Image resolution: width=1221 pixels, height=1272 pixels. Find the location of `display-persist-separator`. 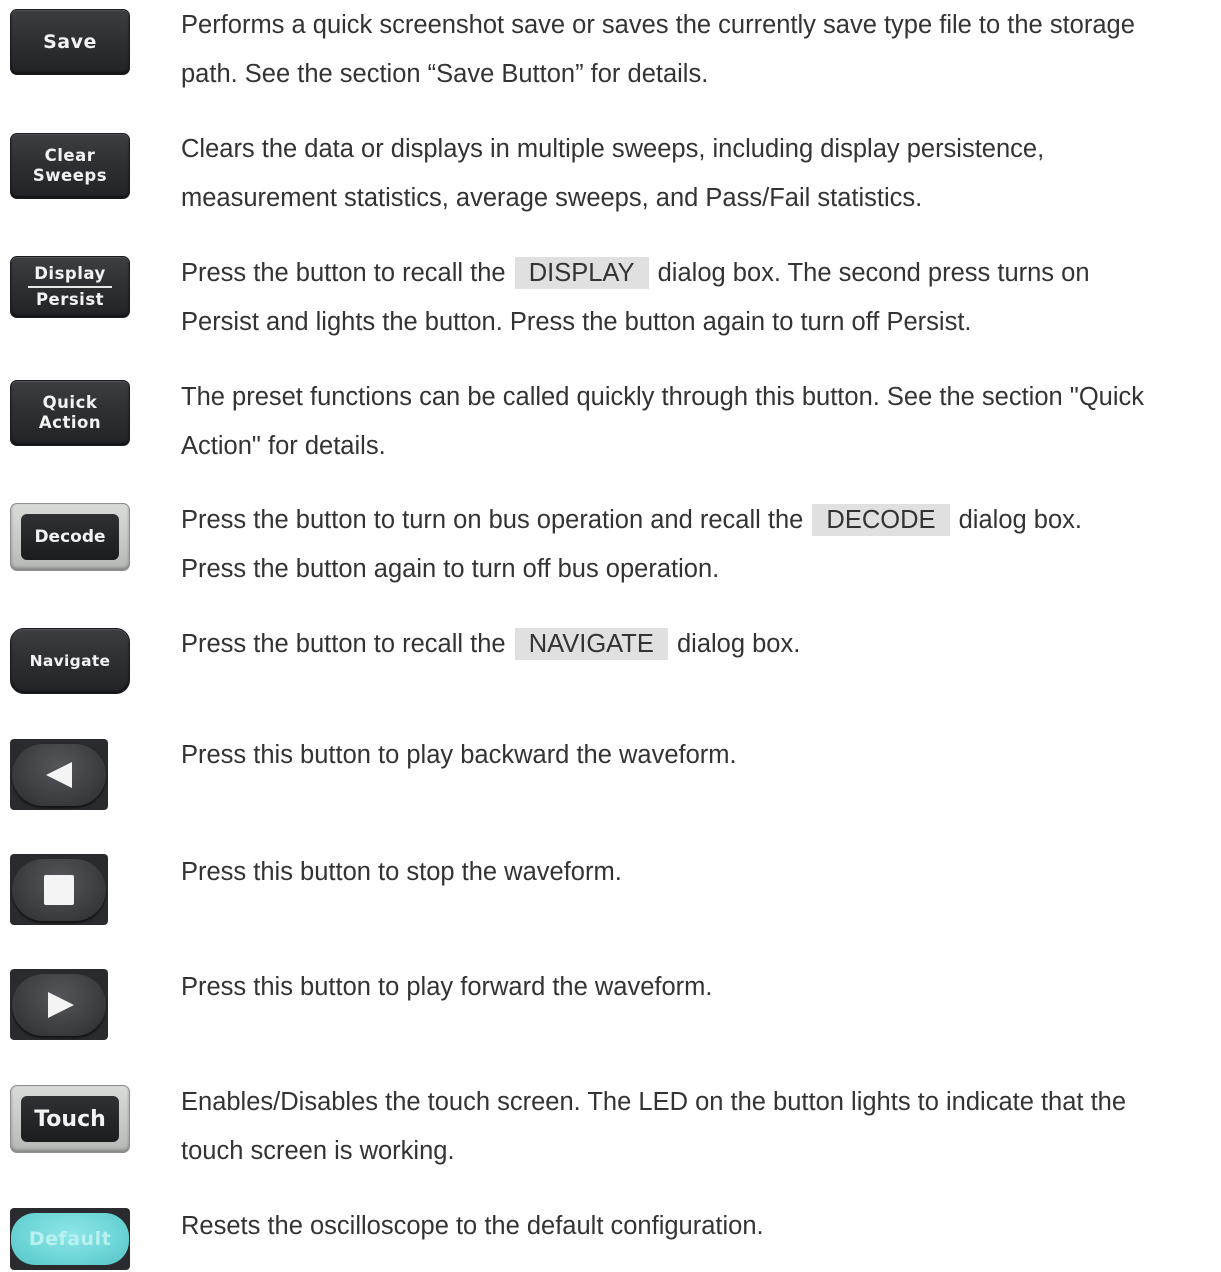

display-persist-separator is located at coordinates (70, 287).